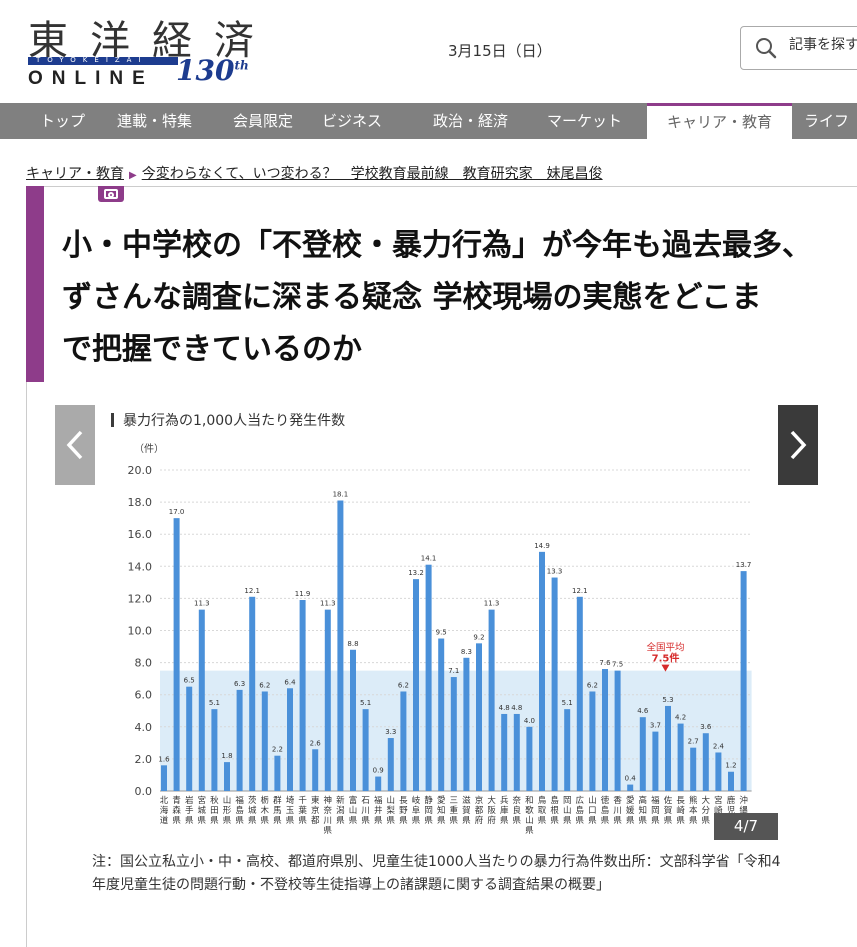 The width and height of the screenshot is (857, 947). What do you see at coordinates (316, 743) in the screenshot?
I see `bar-value-label: 2.6` at bounding box center [316, 743].